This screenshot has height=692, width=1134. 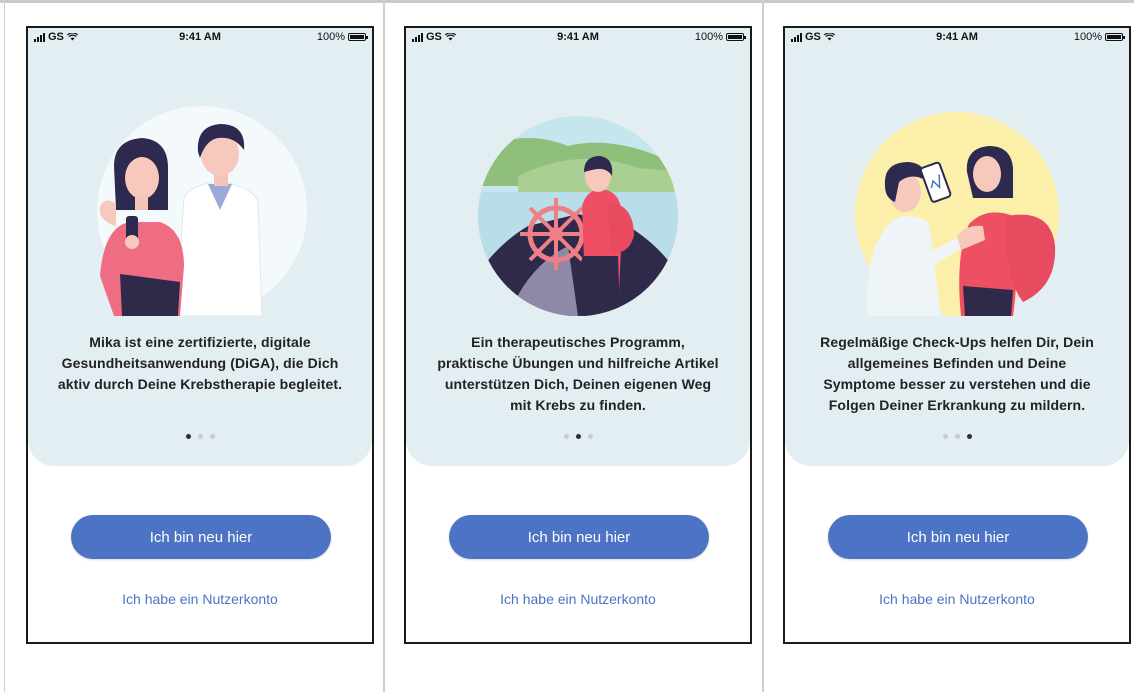 What do you see at coordinates (578, 342) in the screenshot?
I see `description-line: Ein therapeutisches Programm,` at bounding box center [578, 342].